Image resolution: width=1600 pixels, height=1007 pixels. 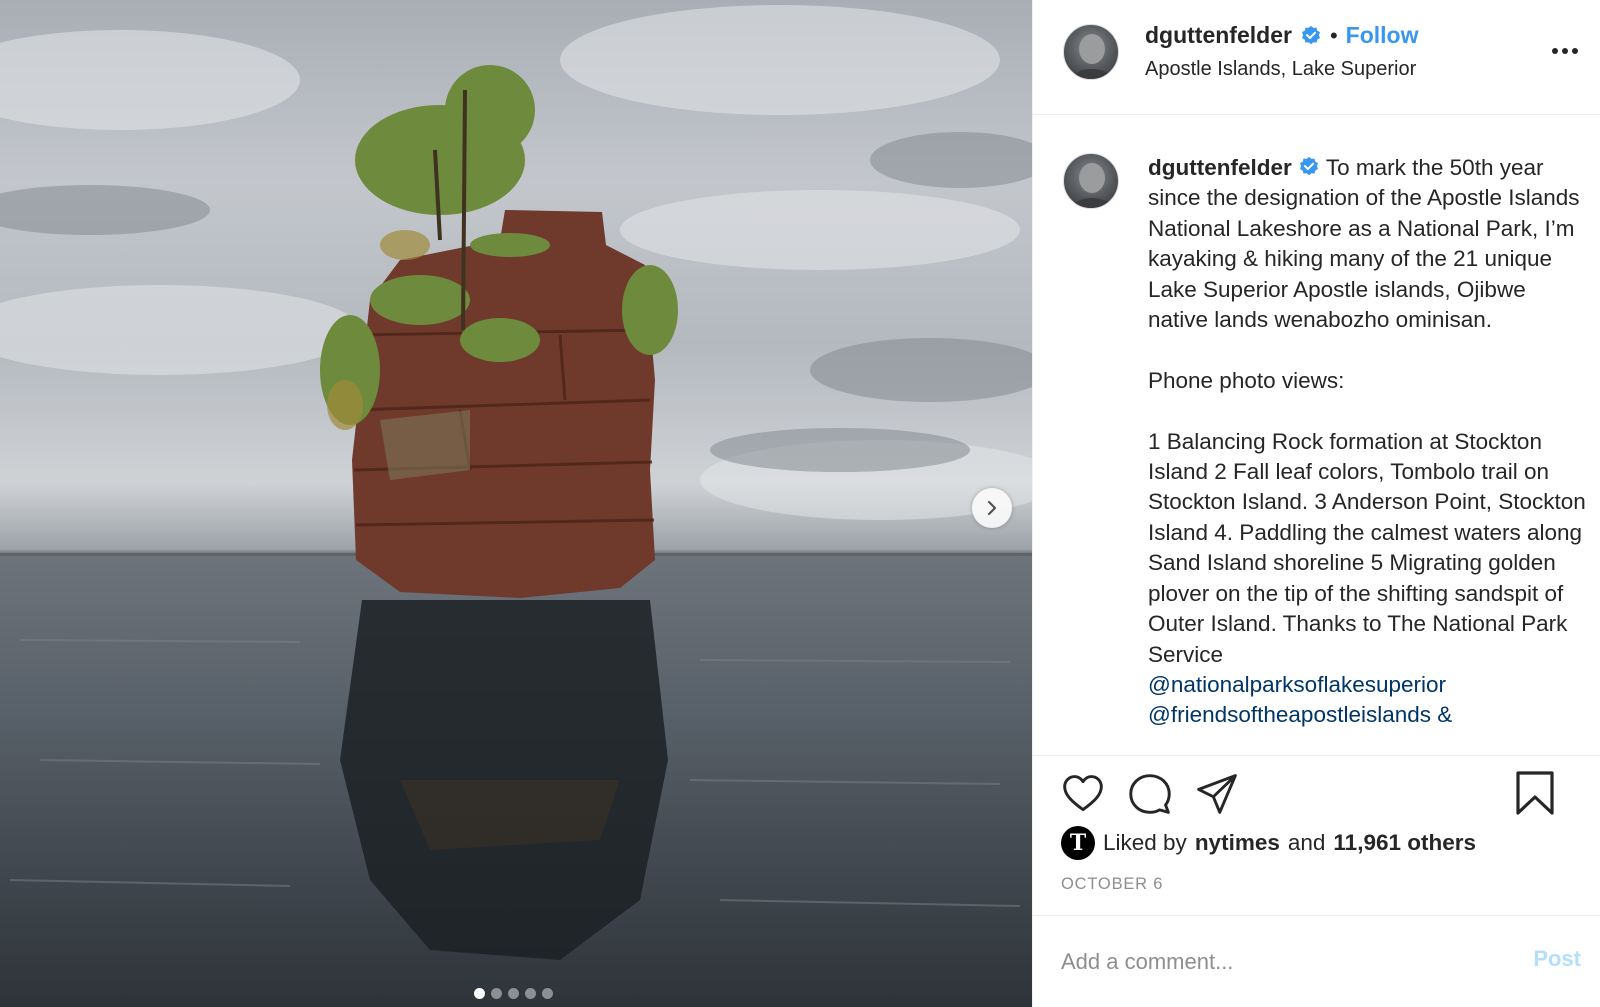 I want to click on bookmark-icon, so click(x=1535, y=793).